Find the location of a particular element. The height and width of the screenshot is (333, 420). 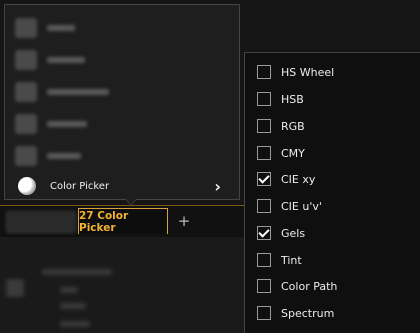

submenu-item-cmy: CMY is located at coordinates (332, 153).